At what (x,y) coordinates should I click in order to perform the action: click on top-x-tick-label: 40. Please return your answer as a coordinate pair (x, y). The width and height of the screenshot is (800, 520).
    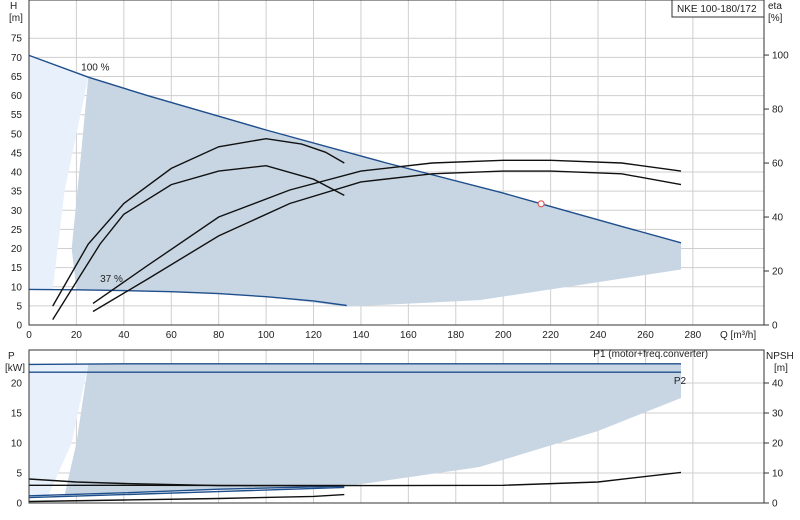
    Looking at the image, I should click on (124, 335).